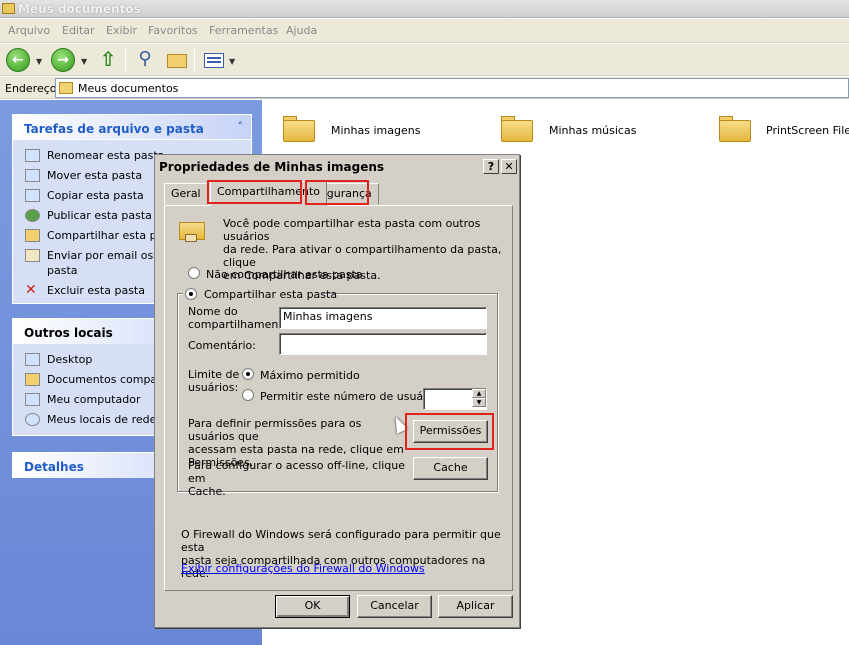 The width and height of the screenshot is (849, 645). I want to click on collapse-chevron-icon: ˄, so click(241, 126).